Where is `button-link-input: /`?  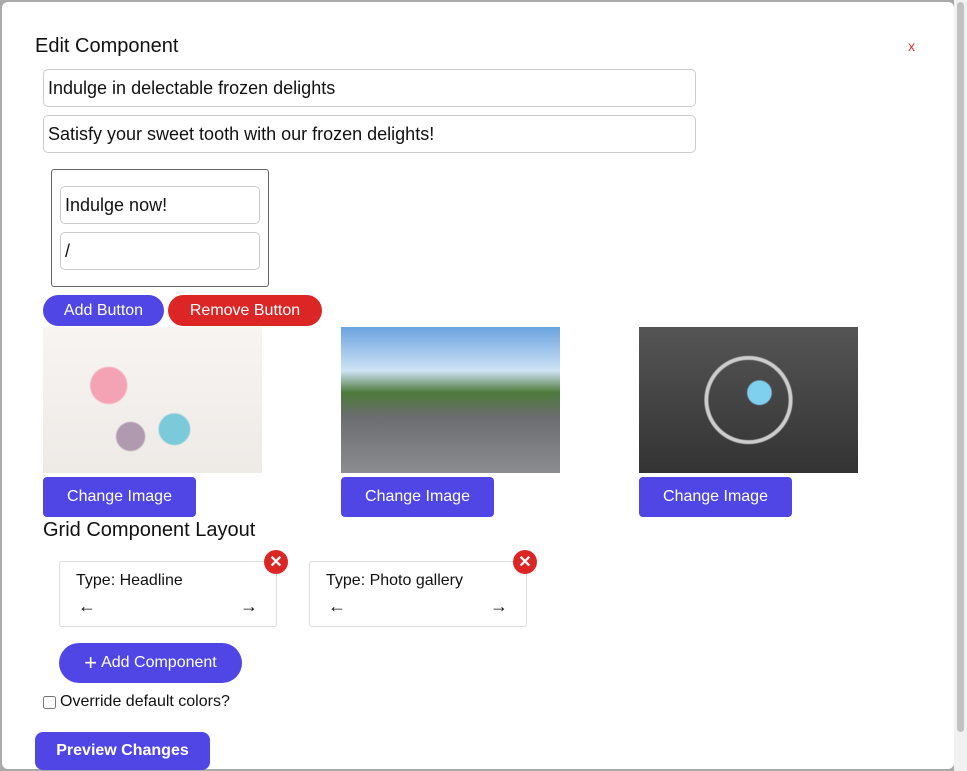
button-link-input: / is located at coordinates (160, 251).